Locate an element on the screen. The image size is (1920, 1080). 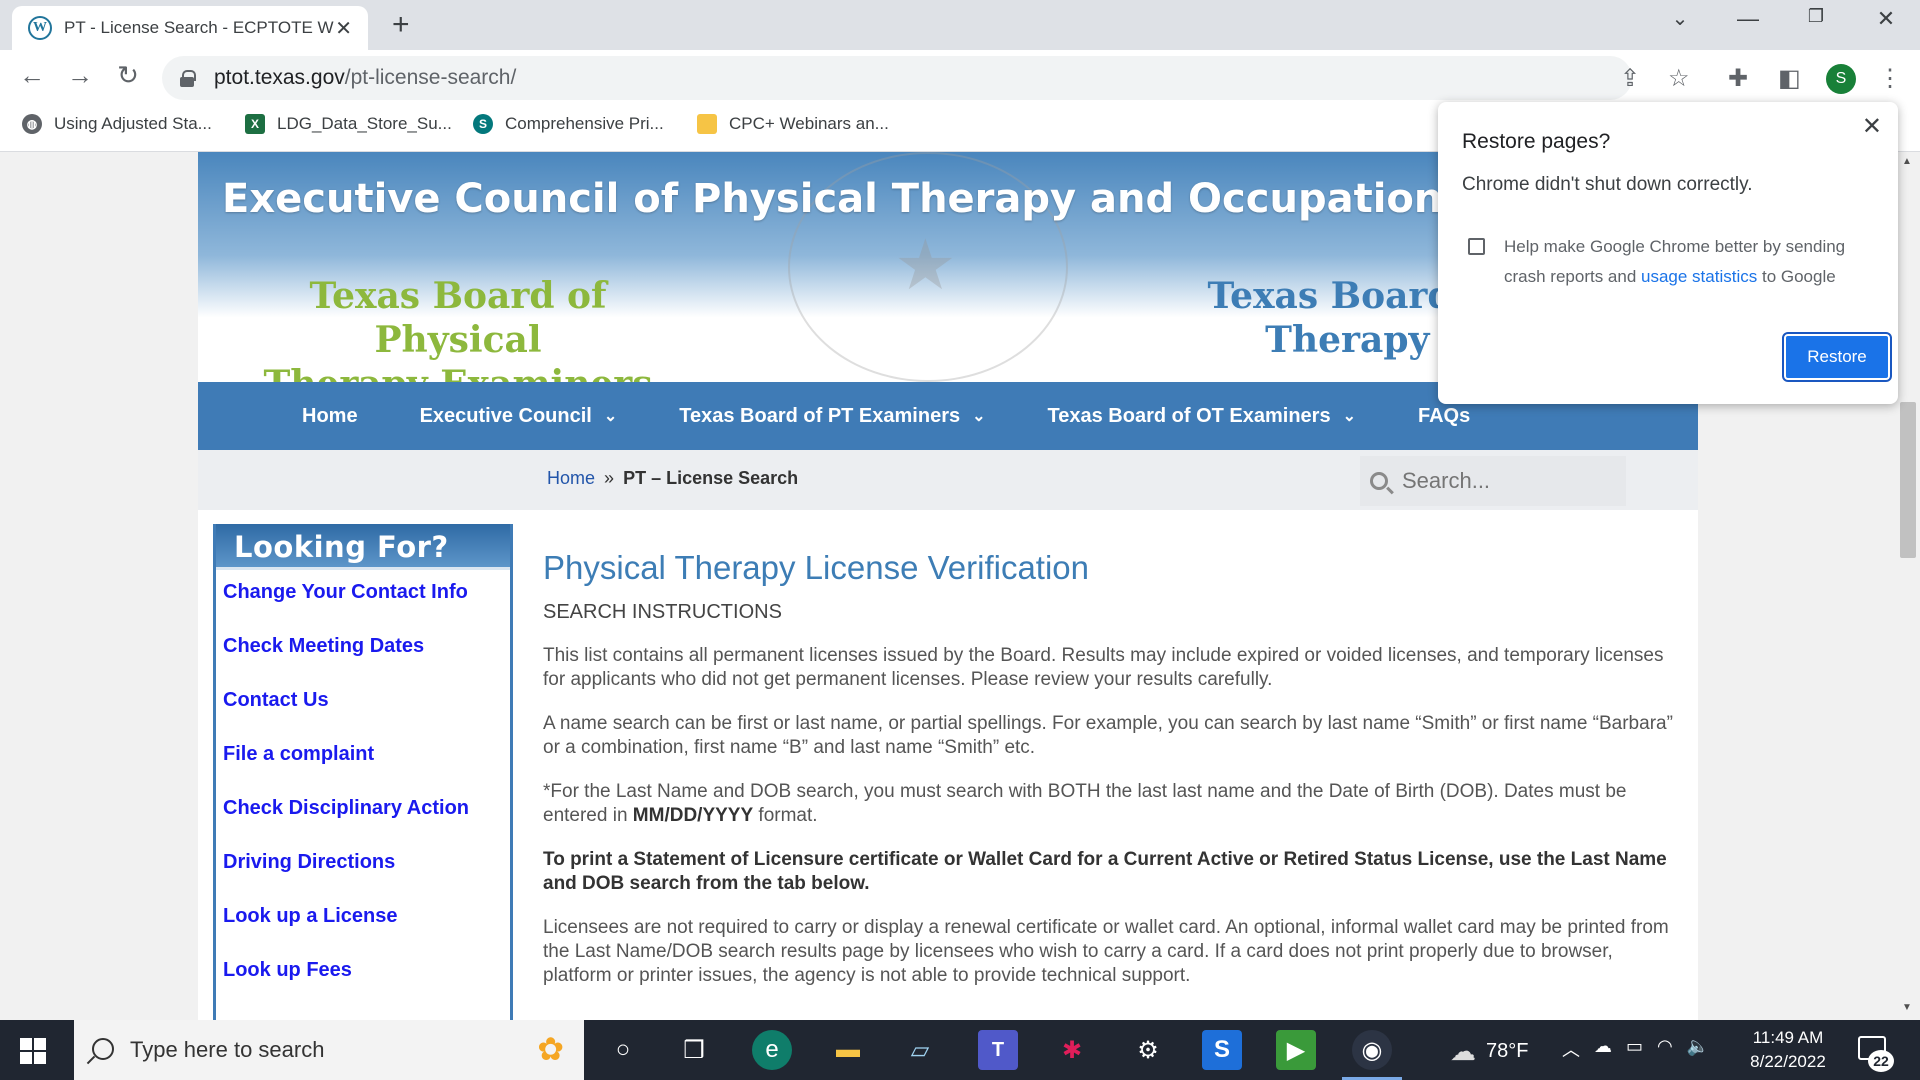
lock-icon is located at coordinates (188, 78).